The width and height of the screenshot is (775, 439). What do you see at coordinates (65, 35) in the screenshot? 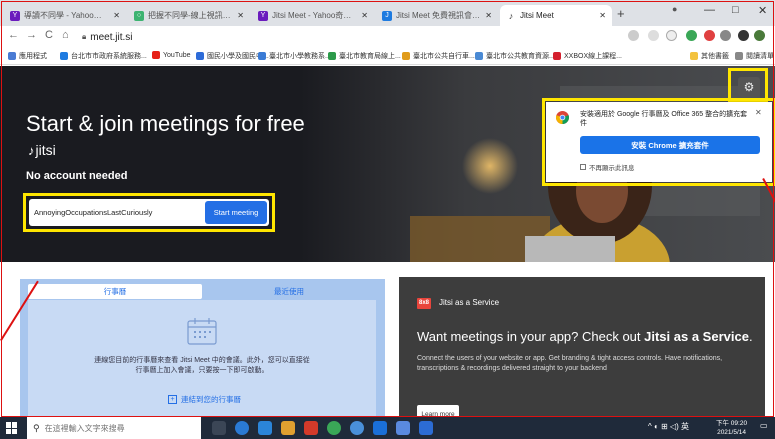
I see `home-icon: ⌂` at bounding box center [65, 35].